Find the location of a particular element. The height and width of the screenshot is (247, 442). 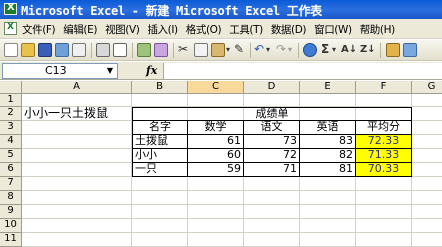

cell-english: 82 is located at coordinates (328, 156).